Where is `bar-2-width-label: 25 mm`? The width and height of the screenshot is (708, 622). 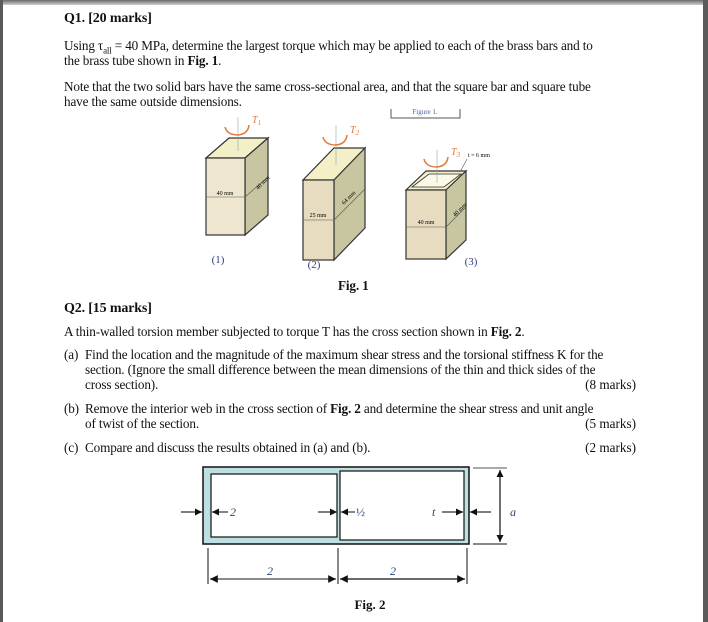
bar-2-width-label: 25 mm is located at coordinates (318, 216).